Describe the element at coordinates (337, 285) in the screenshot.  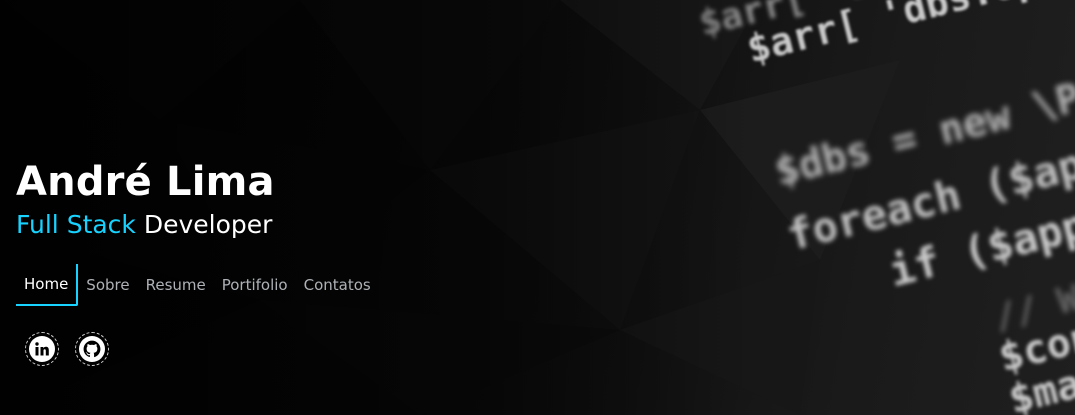
I see `nav-item-contatos: Contatos` at that location.